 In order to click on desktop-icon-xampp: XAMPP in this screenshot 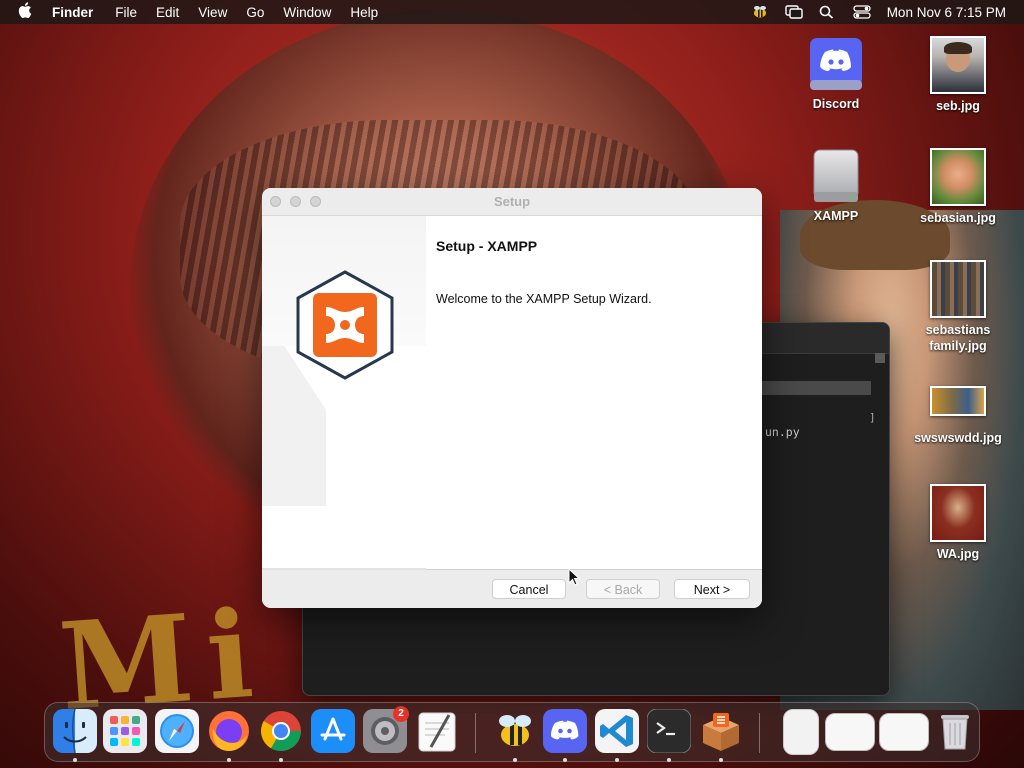, I will do `click(836, 186)`.